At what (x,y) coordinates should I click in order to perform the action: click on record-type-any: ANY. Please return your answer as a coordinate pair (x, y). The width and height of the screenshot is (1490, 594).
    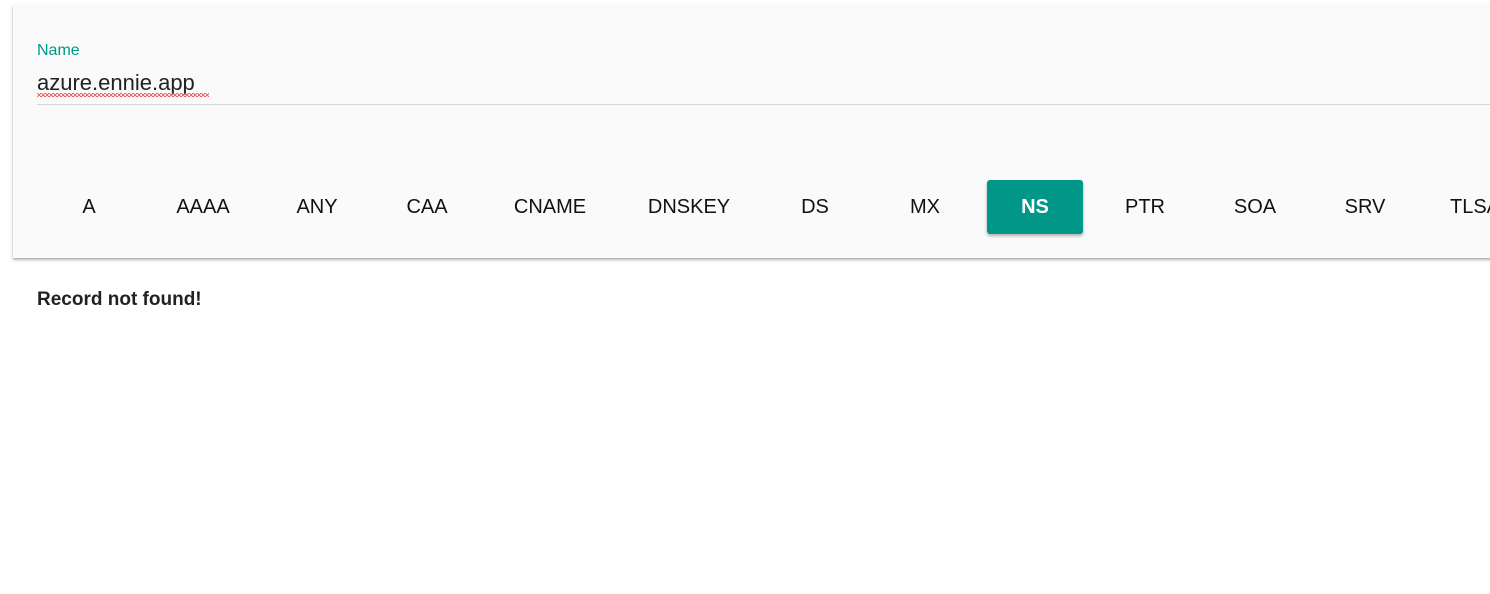
    Looking at the image, I should click on (317, 207).